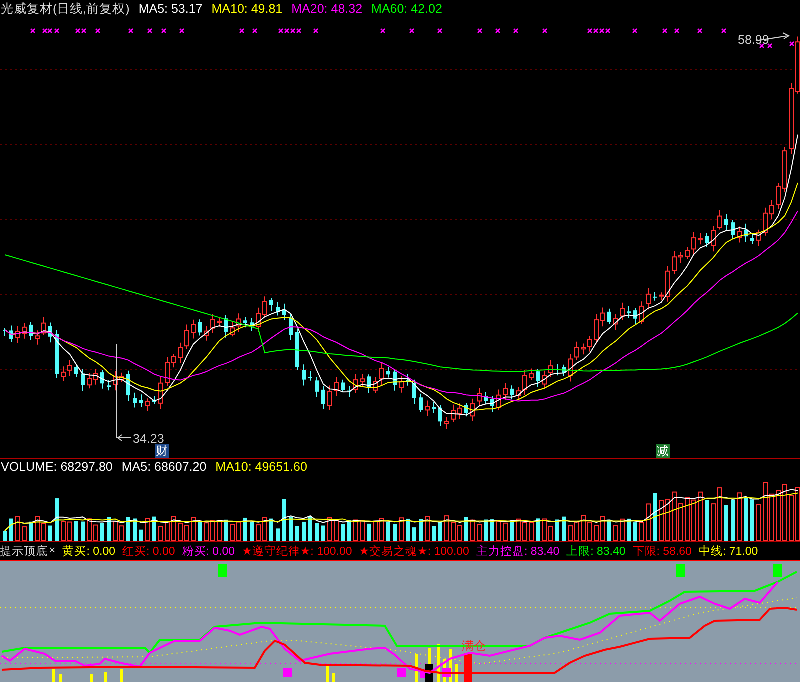 This screenshot has width=800, height=682. What do you see at coordinates (596, 551) in the screenshot?
I see `indicator-value: 上限: 83.40` at bounding box center [596, 551].